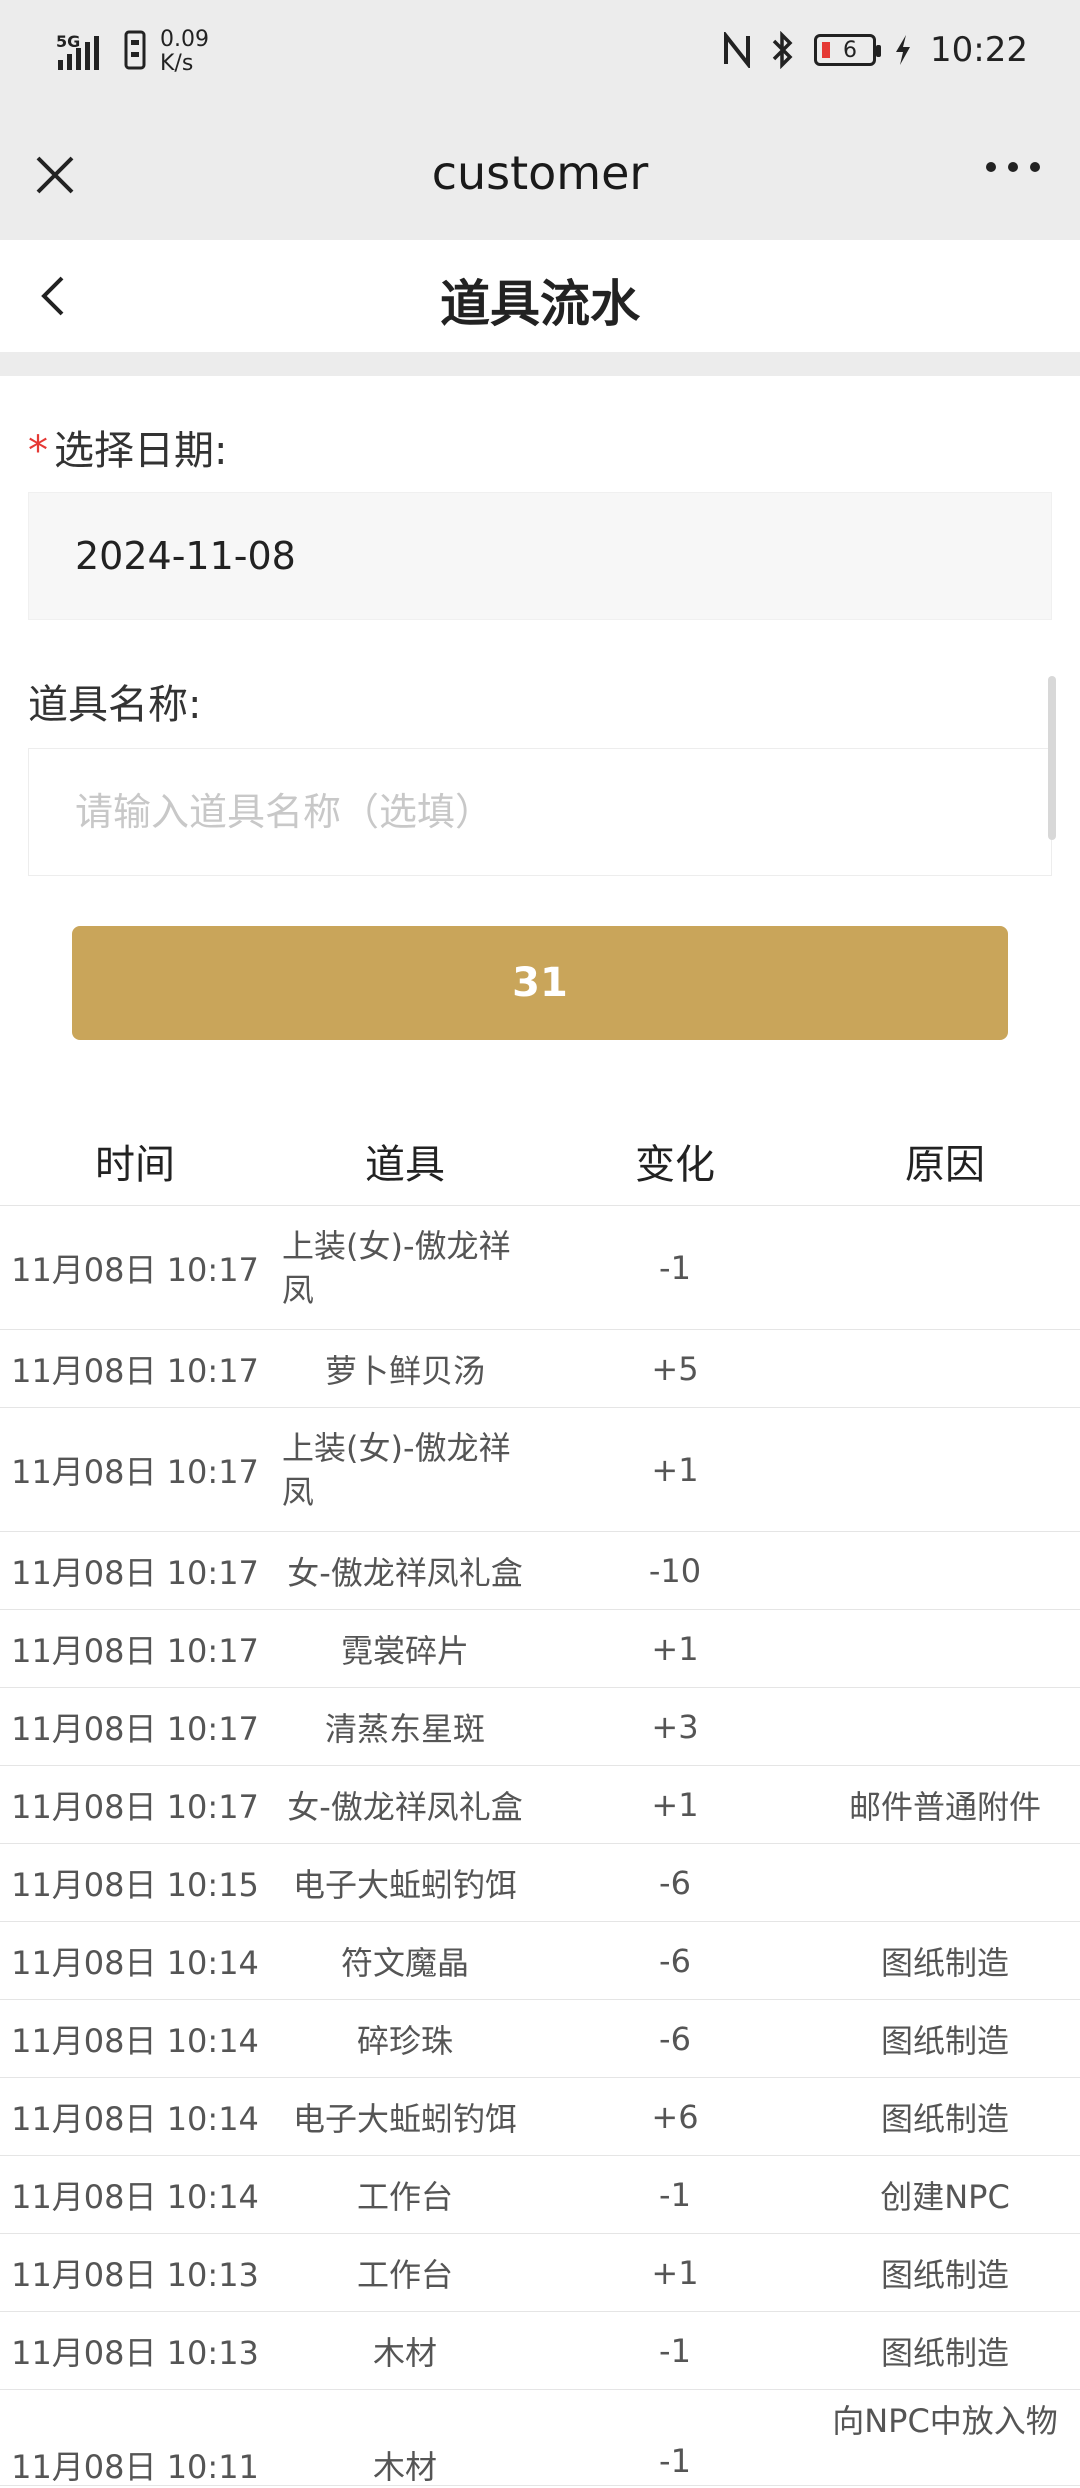 The width and height of the screenshot is (1080, 2488). I want to click on cell-change: +3, so click(675, 1726).